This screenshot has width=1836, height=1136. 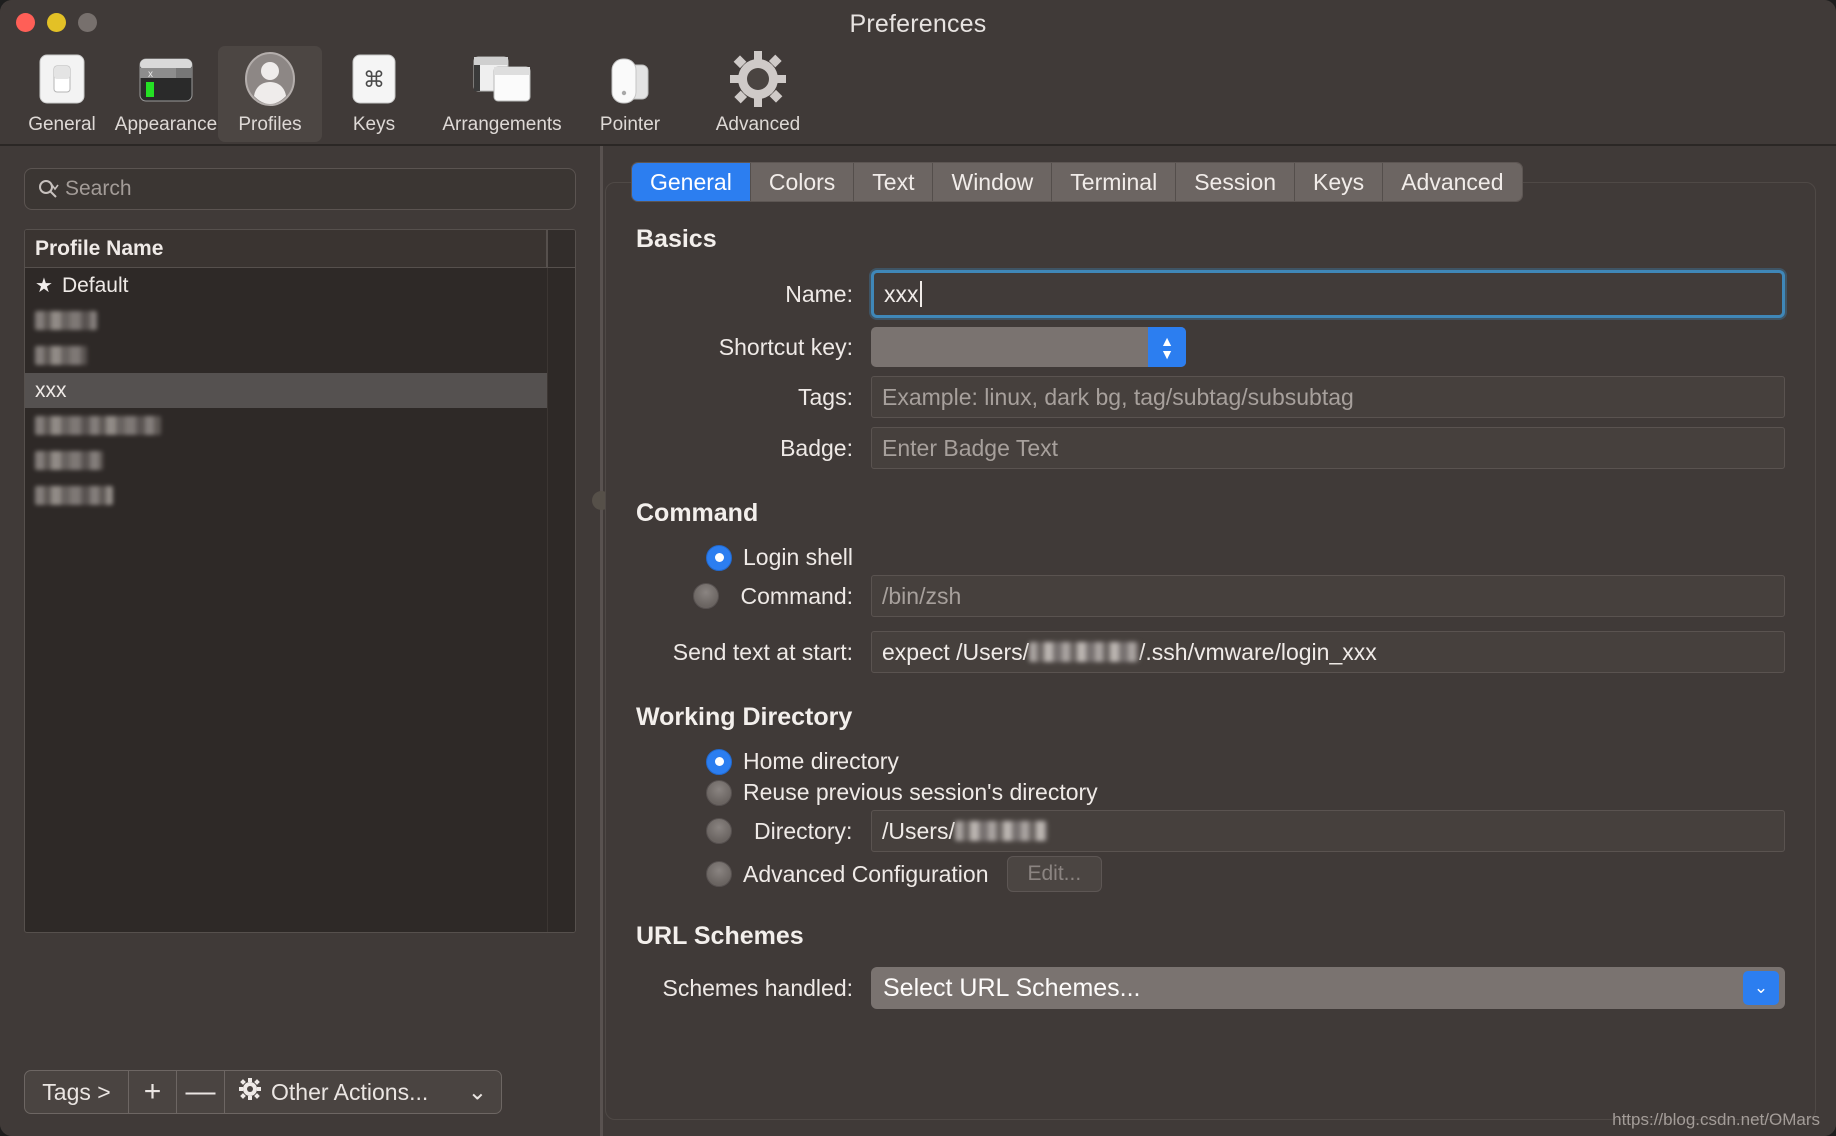 What do you see at coordinates (920, 294) in the screenshot?
I see `text-caret` at bounding box center [920, 294].